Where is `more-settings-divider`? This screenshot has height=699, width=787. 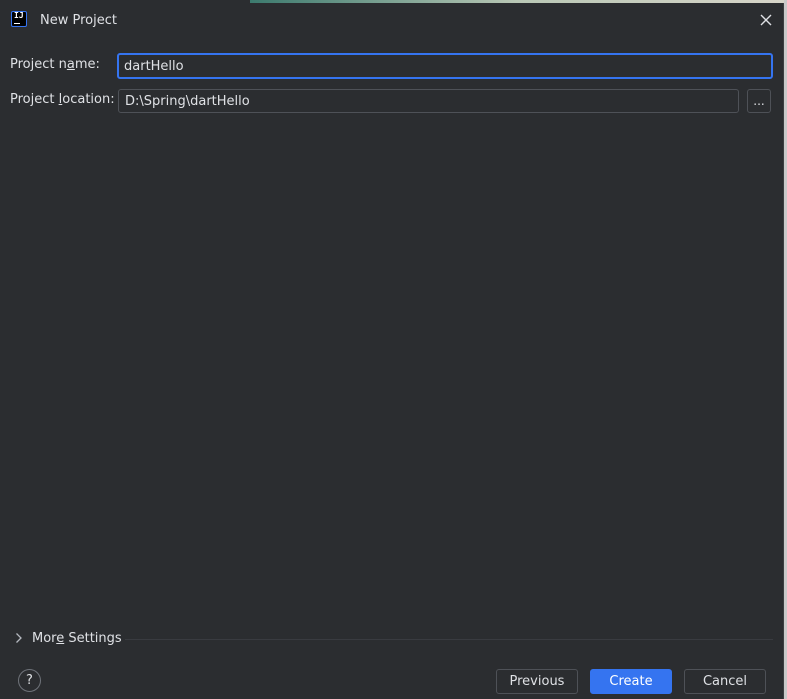
more-settings-divider is located at coordinates (449, 639).